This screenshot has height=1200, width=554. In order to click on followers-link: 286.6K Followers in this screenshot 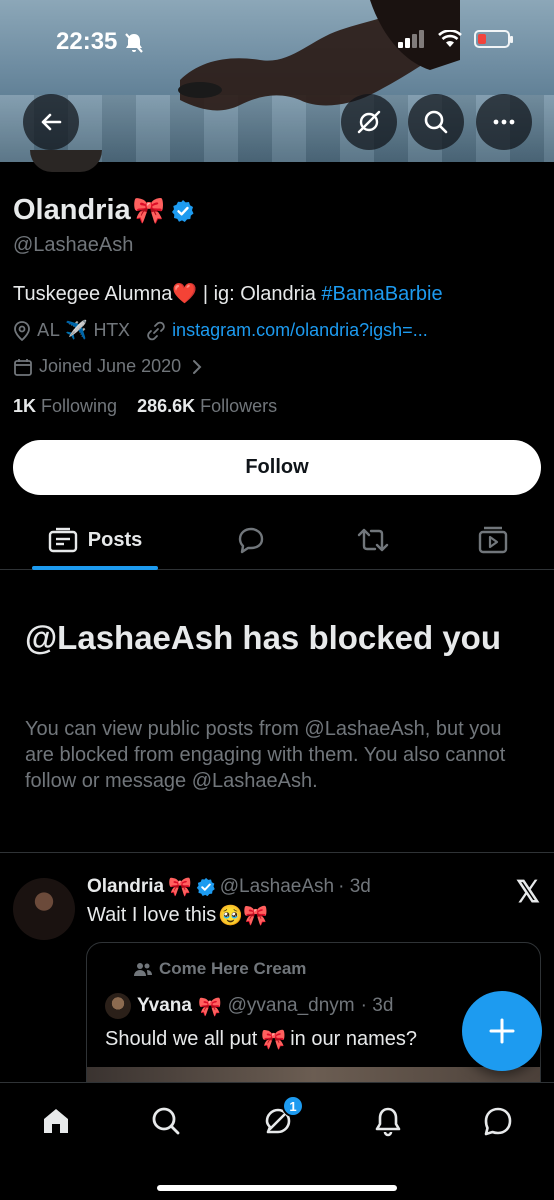, I will do `click(207, 406)`.